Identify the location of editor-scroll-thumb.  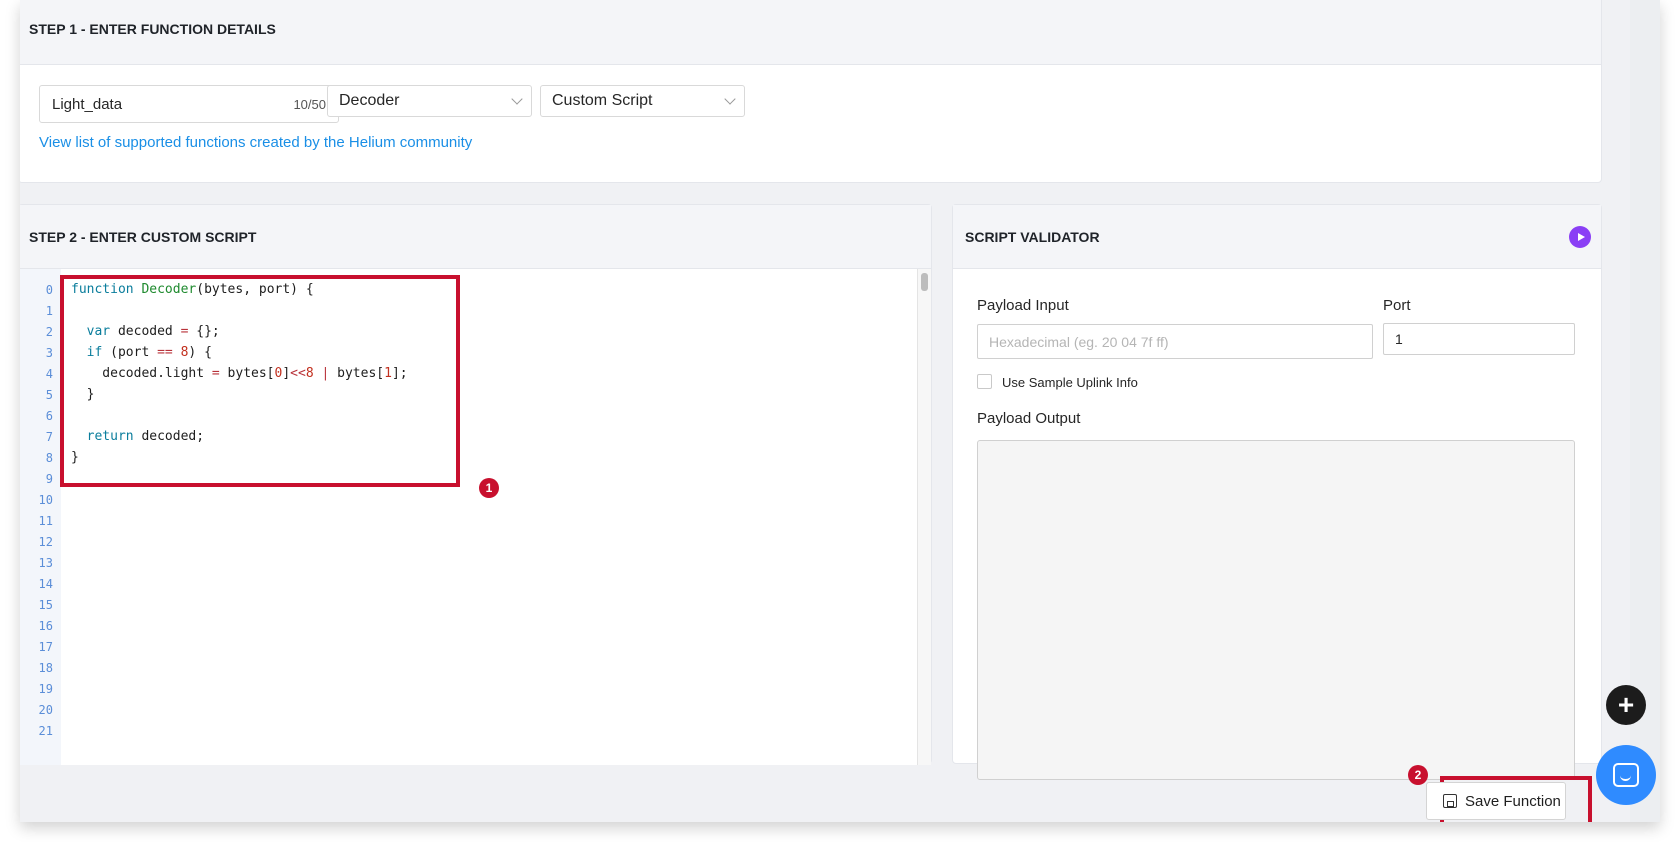
(924, 282).